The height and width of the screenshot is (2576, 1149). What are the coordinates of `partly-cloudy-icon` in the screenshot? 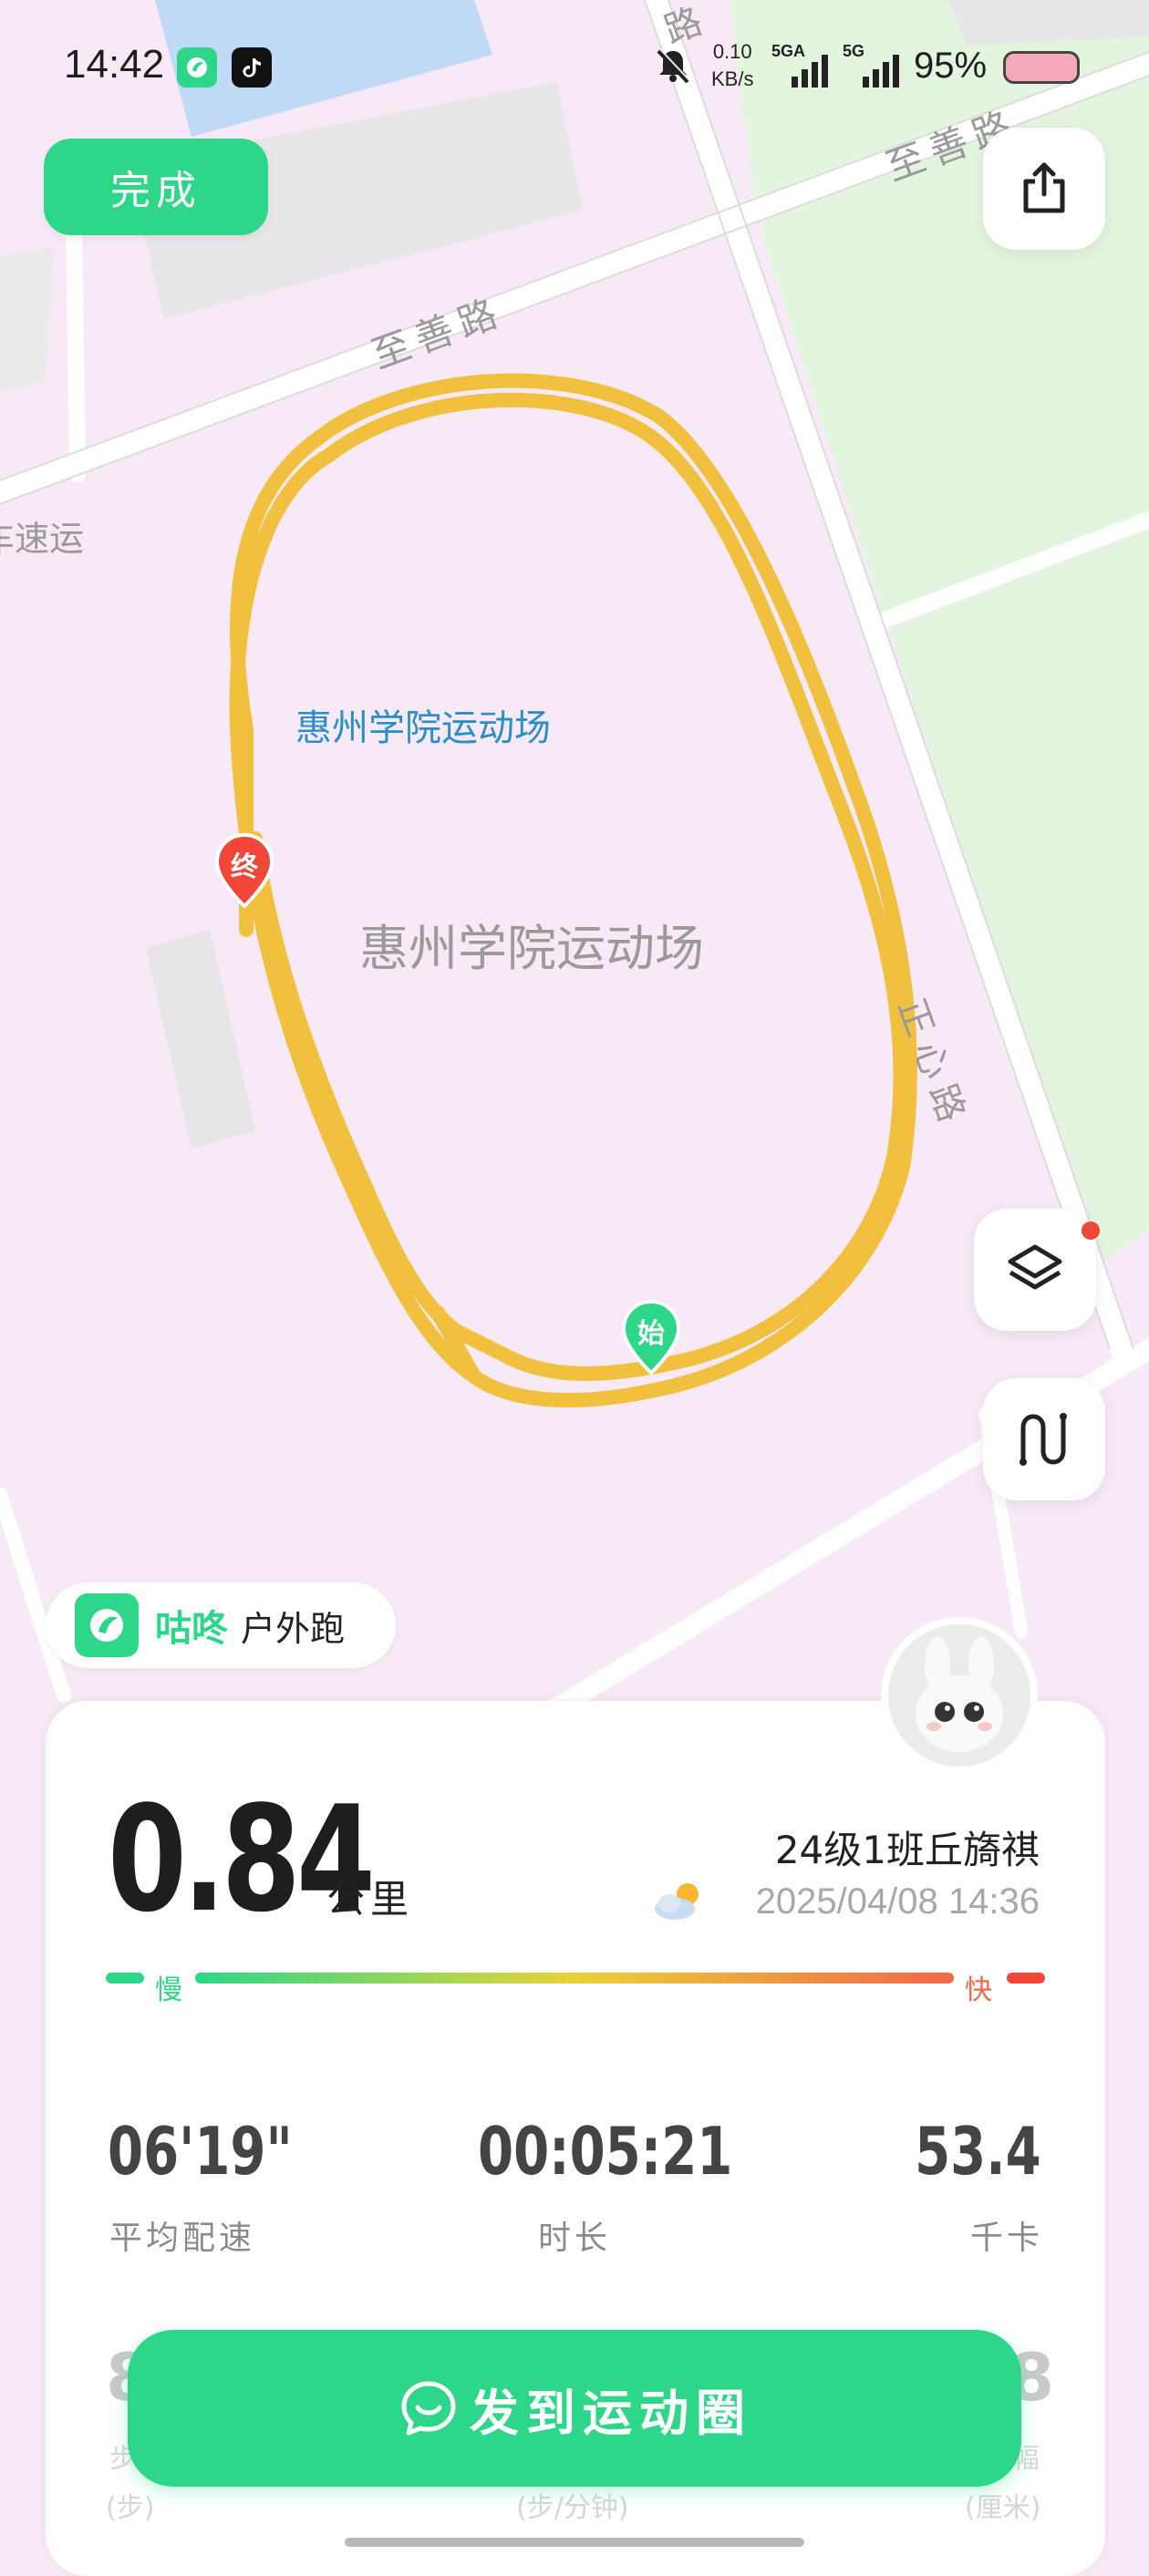 It's located at (678, 1901).